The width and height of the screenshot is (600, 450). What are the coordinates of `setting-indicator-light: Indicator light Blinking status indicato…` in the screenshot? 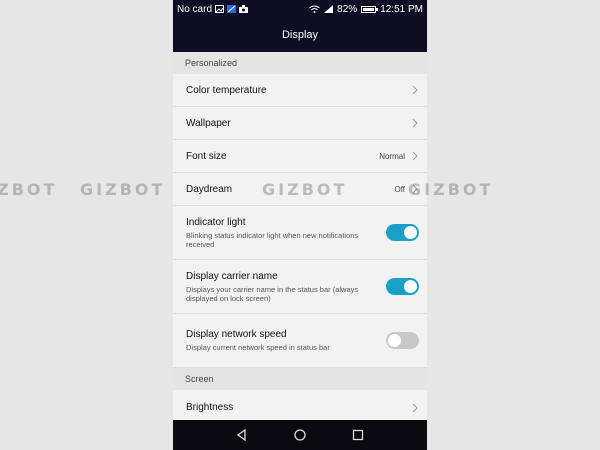 It's located at (300, 233).